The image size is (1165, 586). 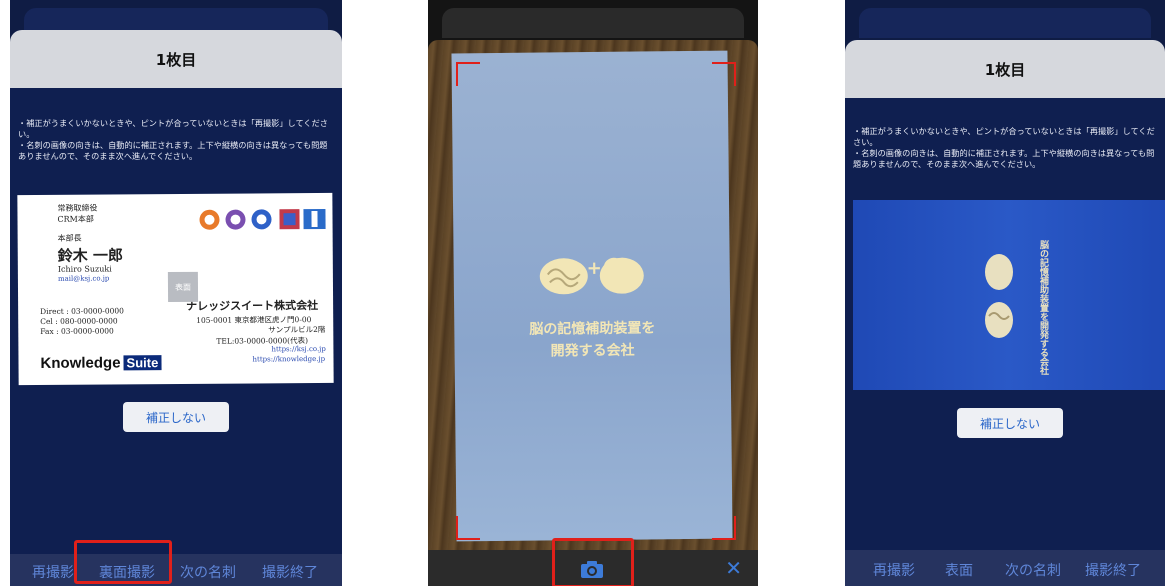 What do you see at coordinates (594, 268) in the screenshot?
I see `plus-sign: +` at bounding box center [594, 268].